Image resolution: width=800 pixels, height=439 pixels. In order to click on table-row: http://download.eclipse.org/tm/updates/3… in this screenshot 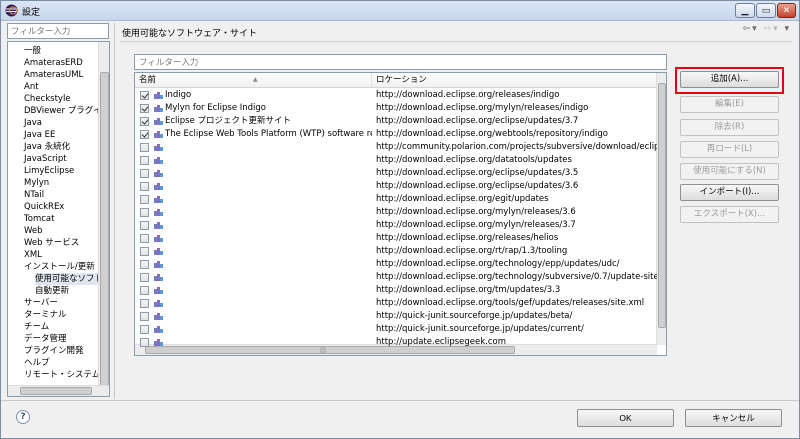, I will do `click(396, 290)`.